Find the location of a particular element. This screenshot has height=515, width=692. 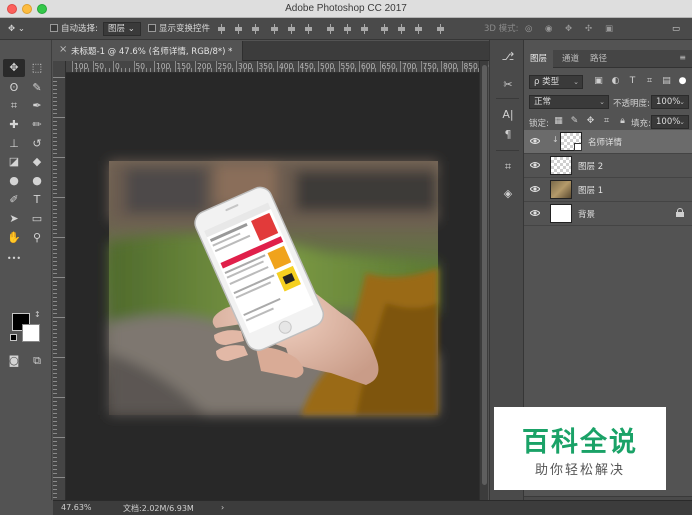

scale-3d-icon: ▣ is located at coordinates (609, 29).